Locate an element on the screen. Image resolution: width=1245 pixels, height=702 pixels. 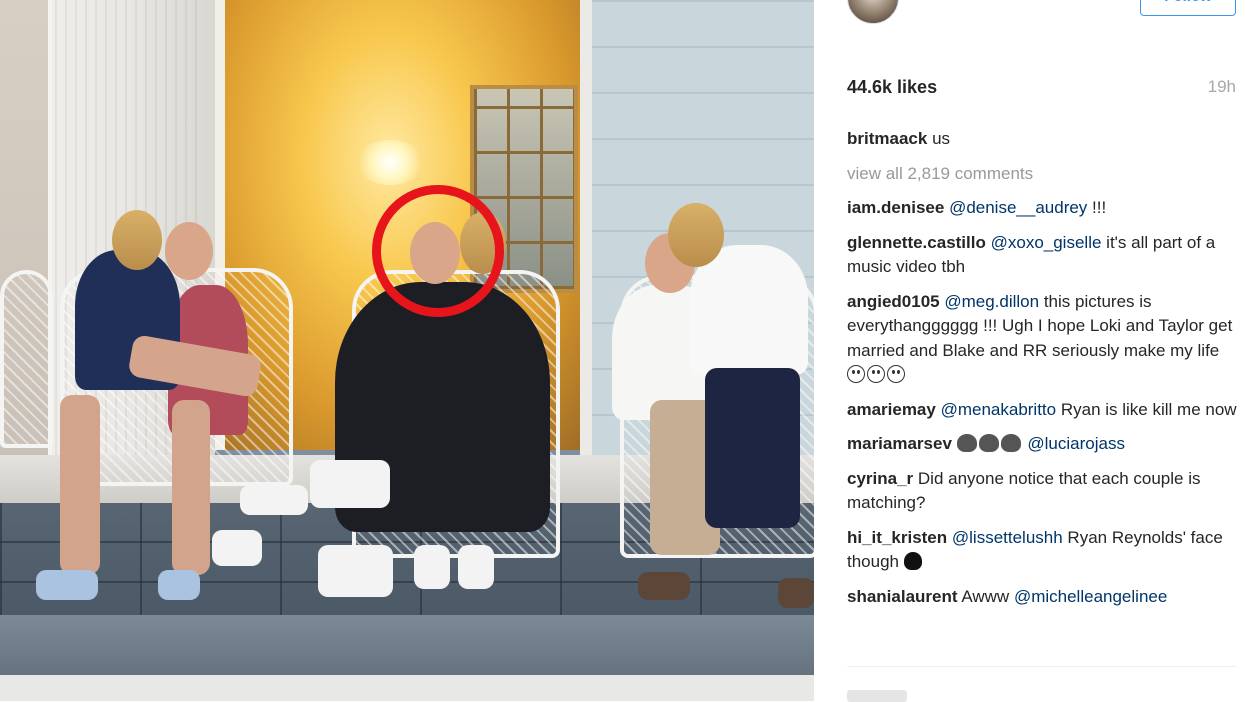
comment-mention: @luciarojass is located at coordinates (1076, 443).